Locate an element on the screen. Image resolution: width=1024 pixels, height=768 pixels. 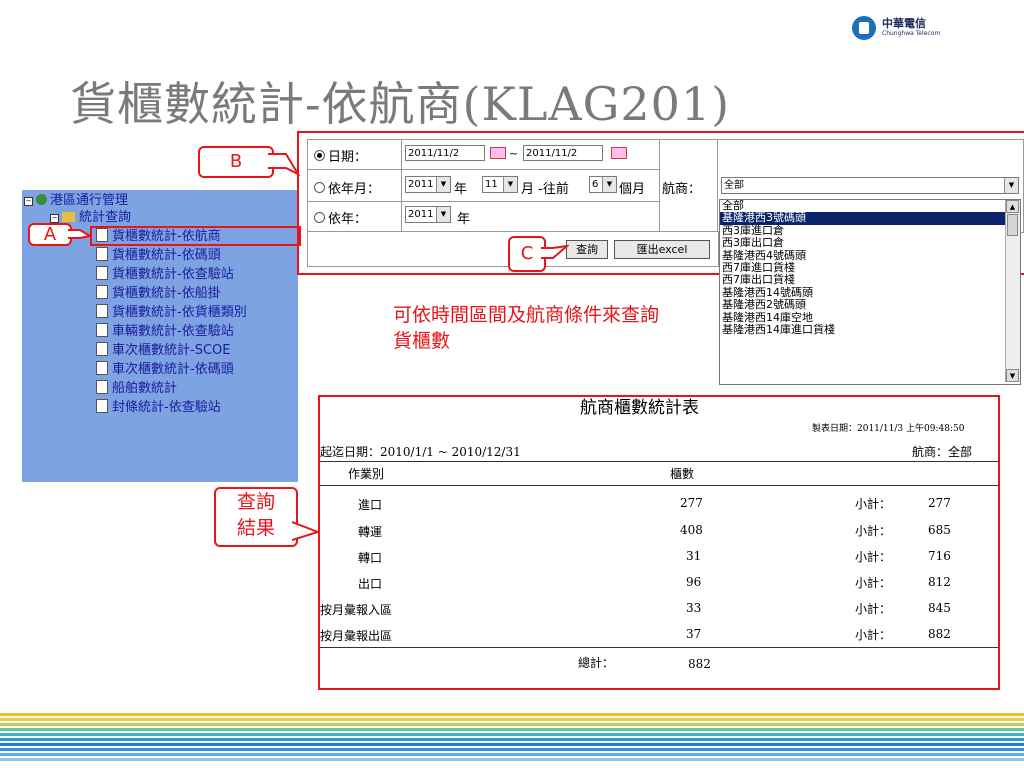
row-type: 按月彙報入區 is located at coordinates (356, 610).